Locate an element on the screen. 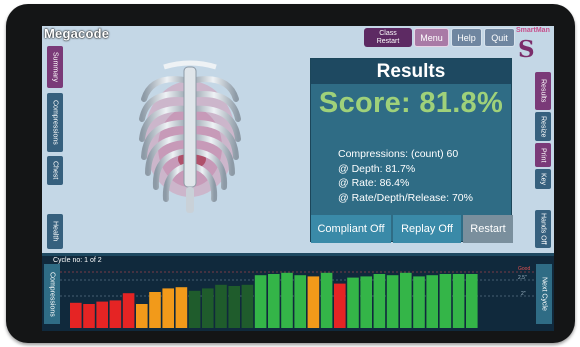  smartman-logo: SmartMan S is located at coordinates (534, 48).